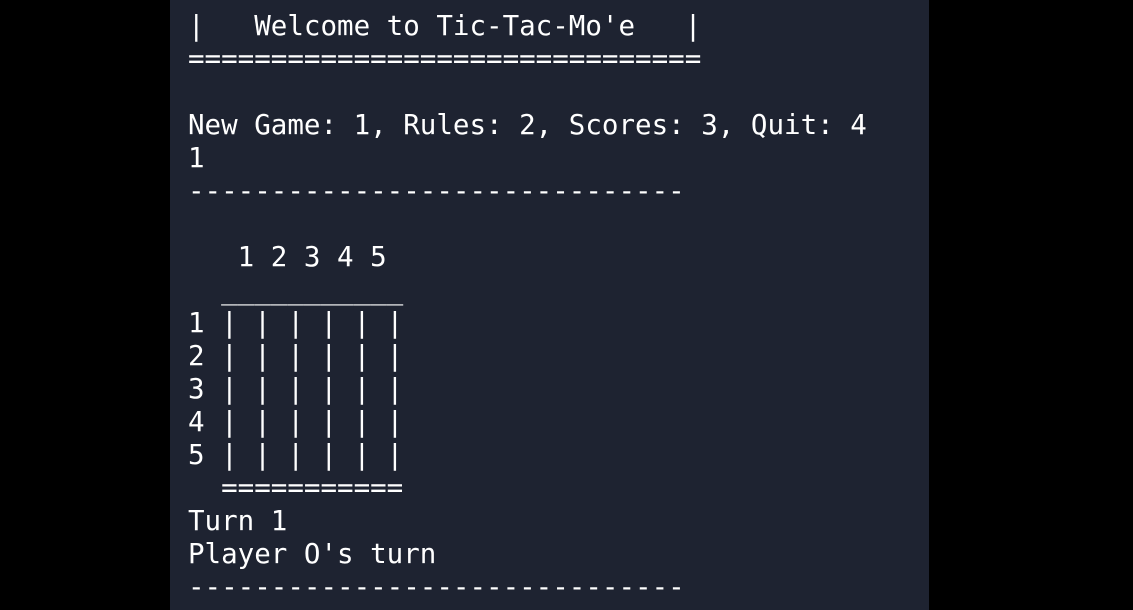  What do you see at coordinates (296, 356) in the screenshot?
I see `board-row-2: 2 | | | | | |` at bounding box center [296, 356].